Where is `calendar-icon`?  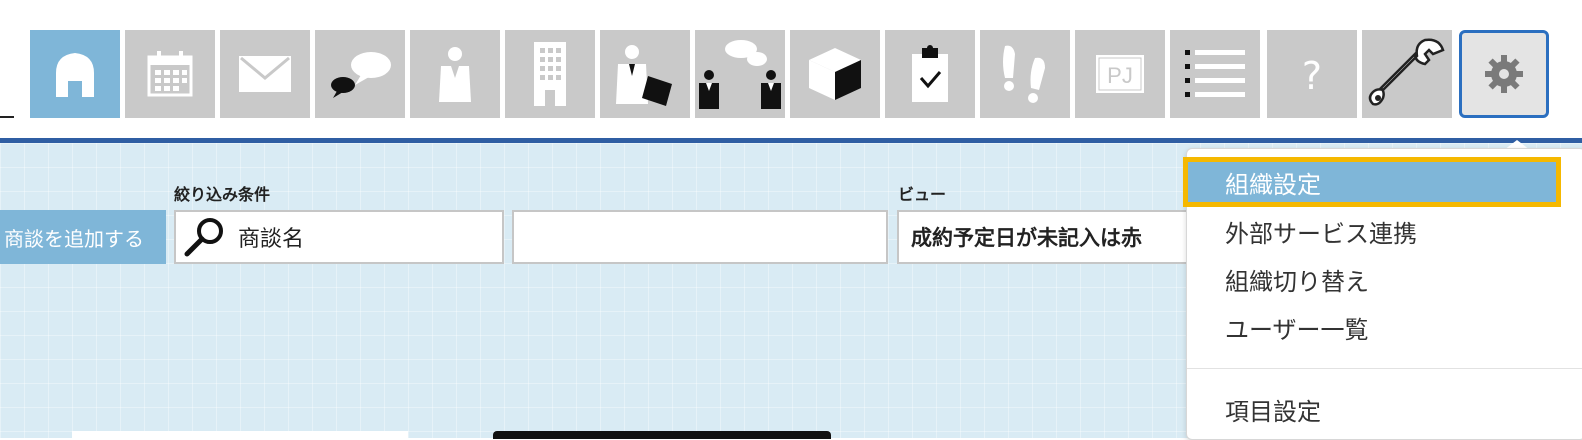
calendar-icon is located at coordinates (170, 74).